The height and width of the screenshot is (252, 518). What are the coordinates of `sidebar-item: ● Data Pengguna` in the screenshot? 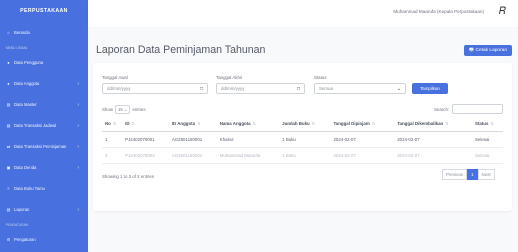 It's located at (44, 62).